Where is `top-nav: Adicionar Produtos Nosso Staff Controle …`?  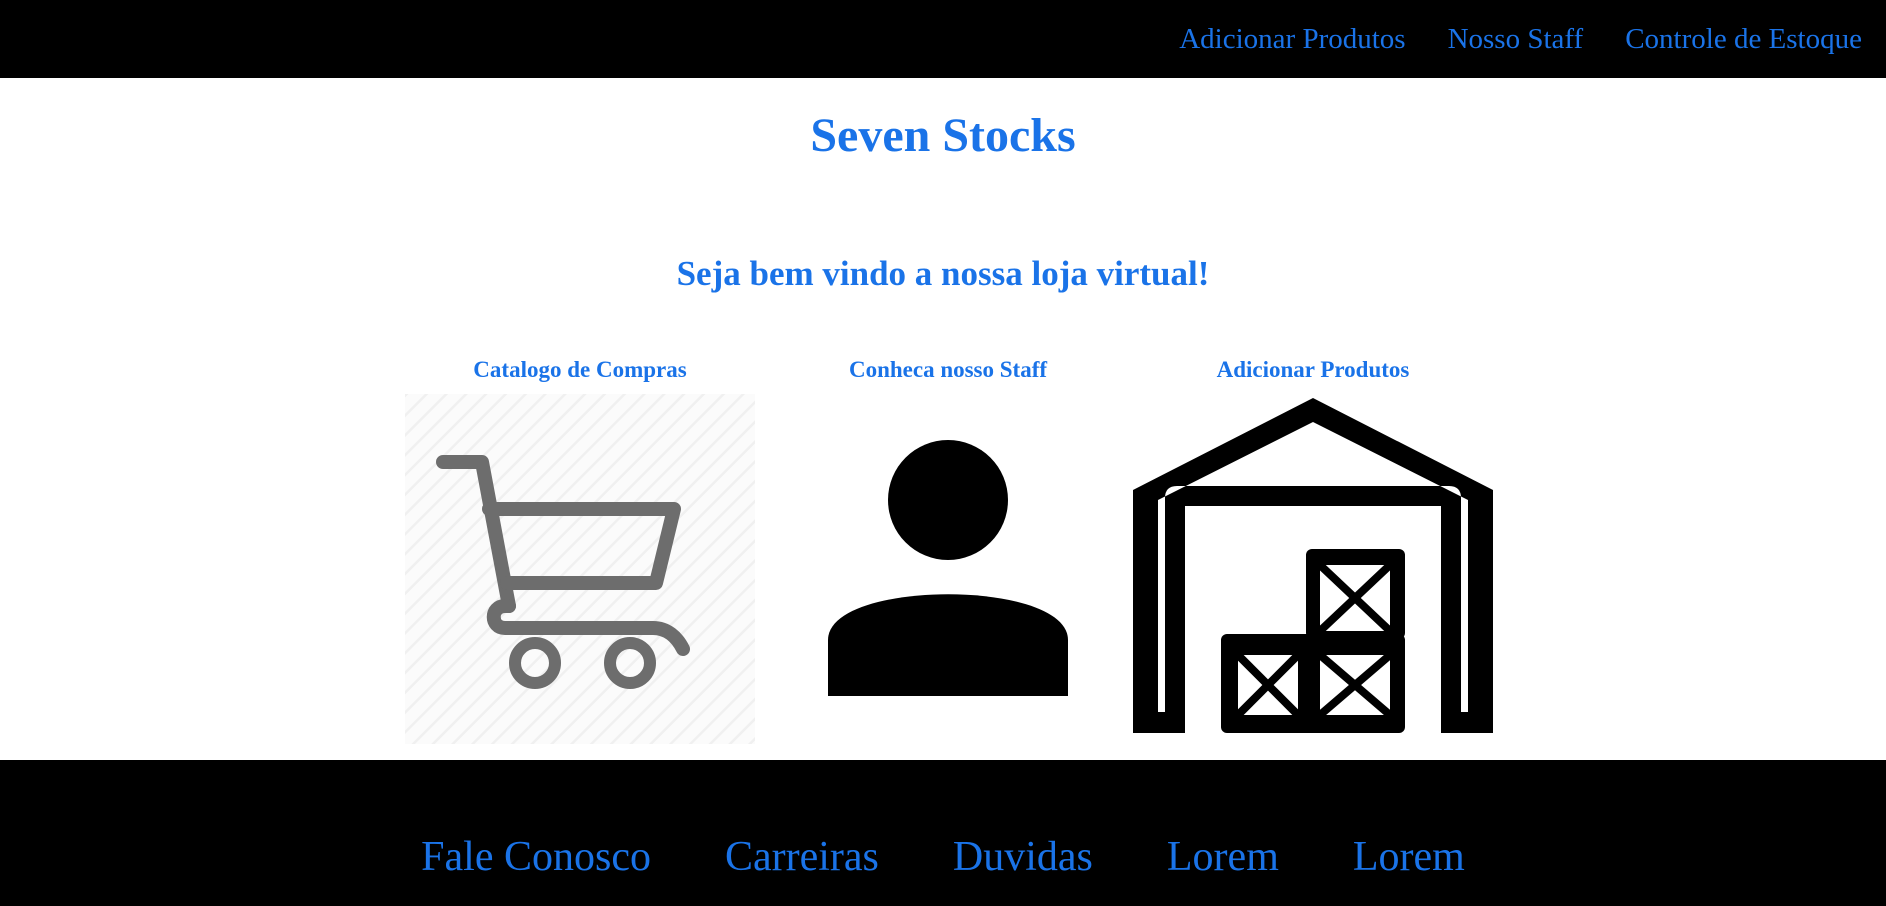 top-nav: Adicionar Produtos Nosso Staff Controle … is located at coordinates (1520, 39).